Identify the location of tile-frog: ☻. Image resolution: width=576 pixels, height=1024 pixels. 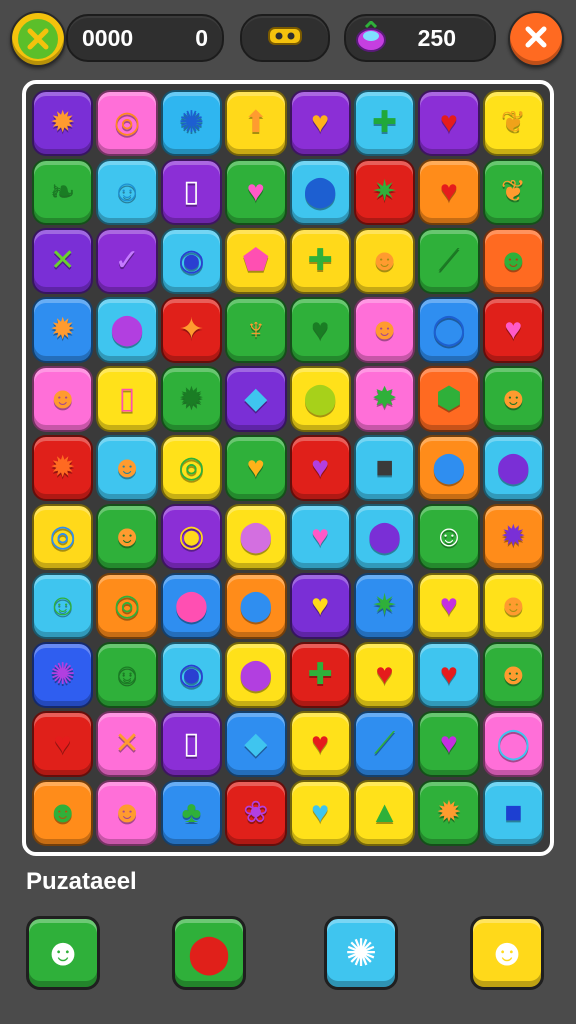
(63, 813).